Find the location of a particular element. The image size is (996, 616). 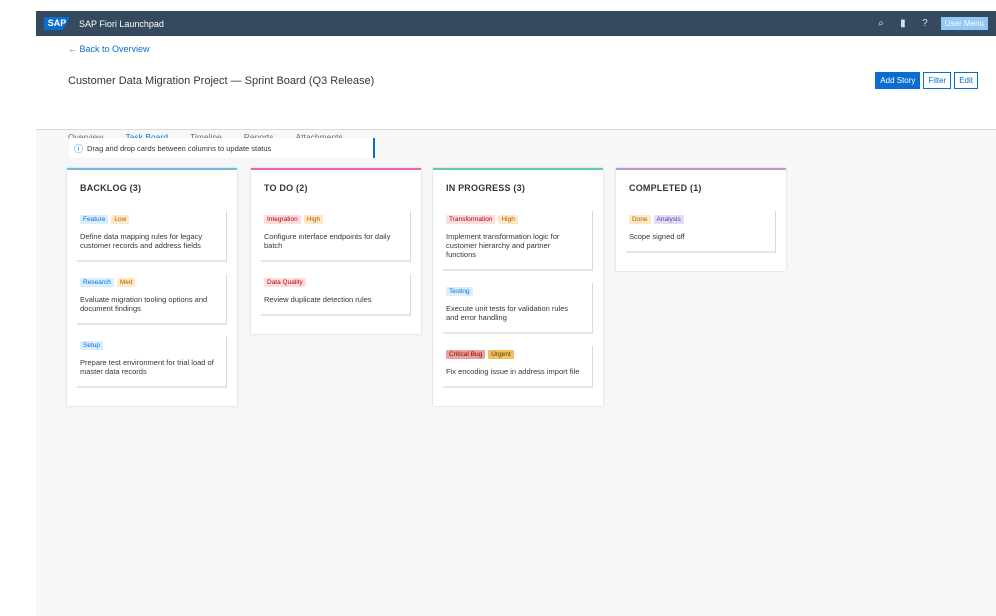

card-tag: Transformation is located at coordinates (471, 219).